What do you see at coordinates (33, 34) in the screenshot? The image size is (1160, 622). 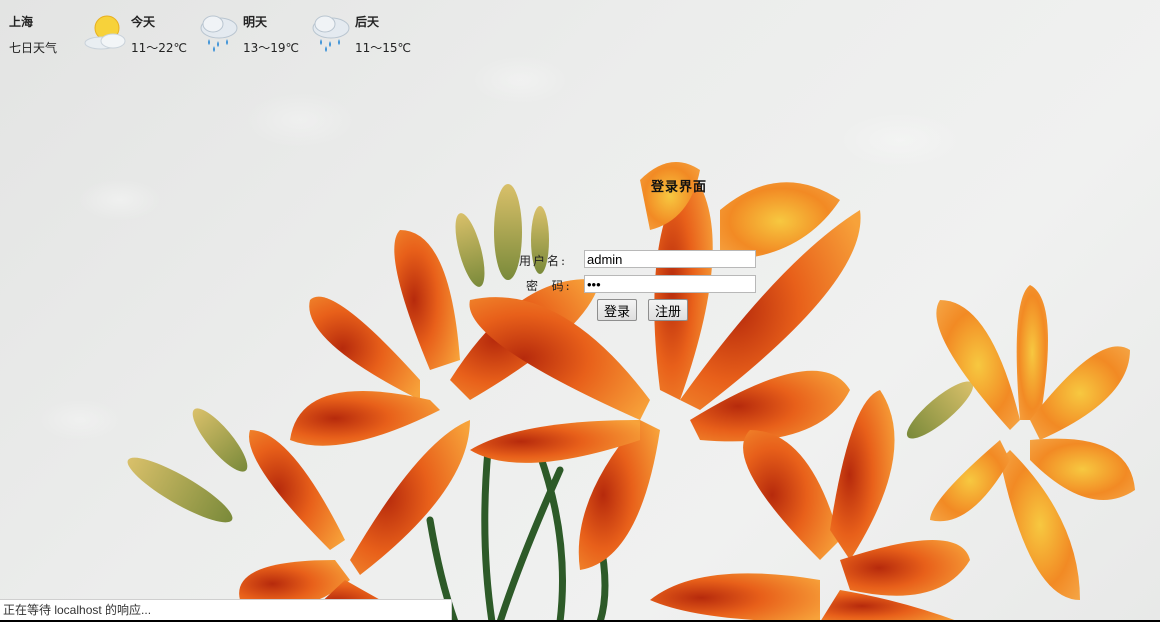 I see `weather-city: 上海 七日天气` at bounding box center [33, 34].